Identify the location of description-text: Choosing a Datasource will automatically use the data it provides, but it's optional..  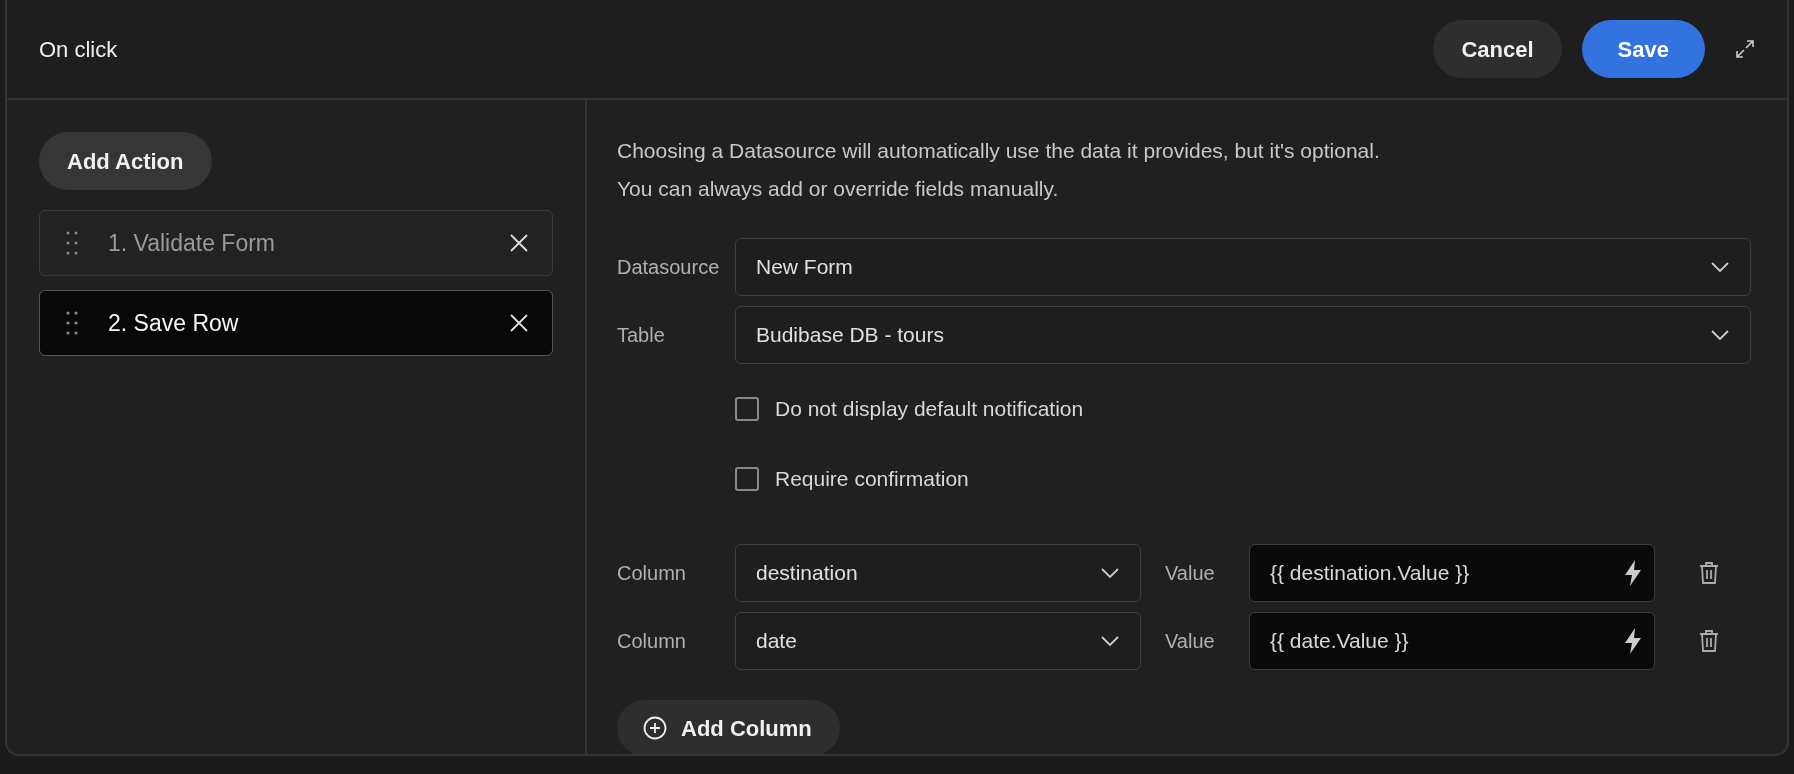
(999, 151).